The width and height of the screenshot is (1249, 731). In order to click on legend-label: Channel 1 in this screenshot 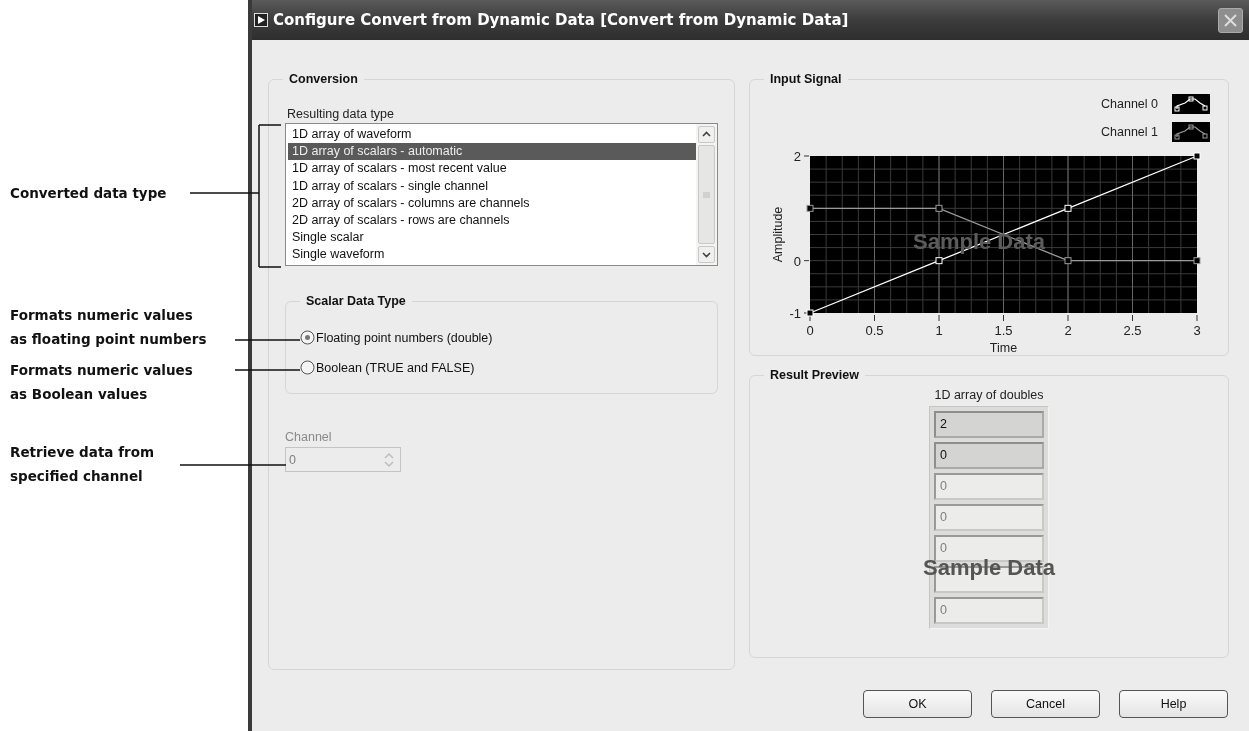, I will do `click(1129, 132)`.